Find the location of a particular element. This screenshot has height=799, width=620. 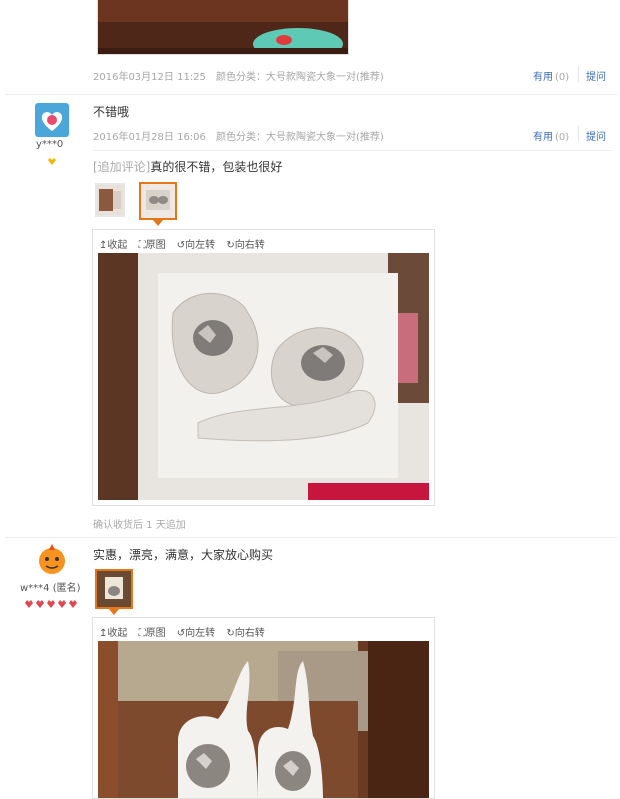

review1-date: 2016年03月12日 11:25 is located at coordinates (149, 77).